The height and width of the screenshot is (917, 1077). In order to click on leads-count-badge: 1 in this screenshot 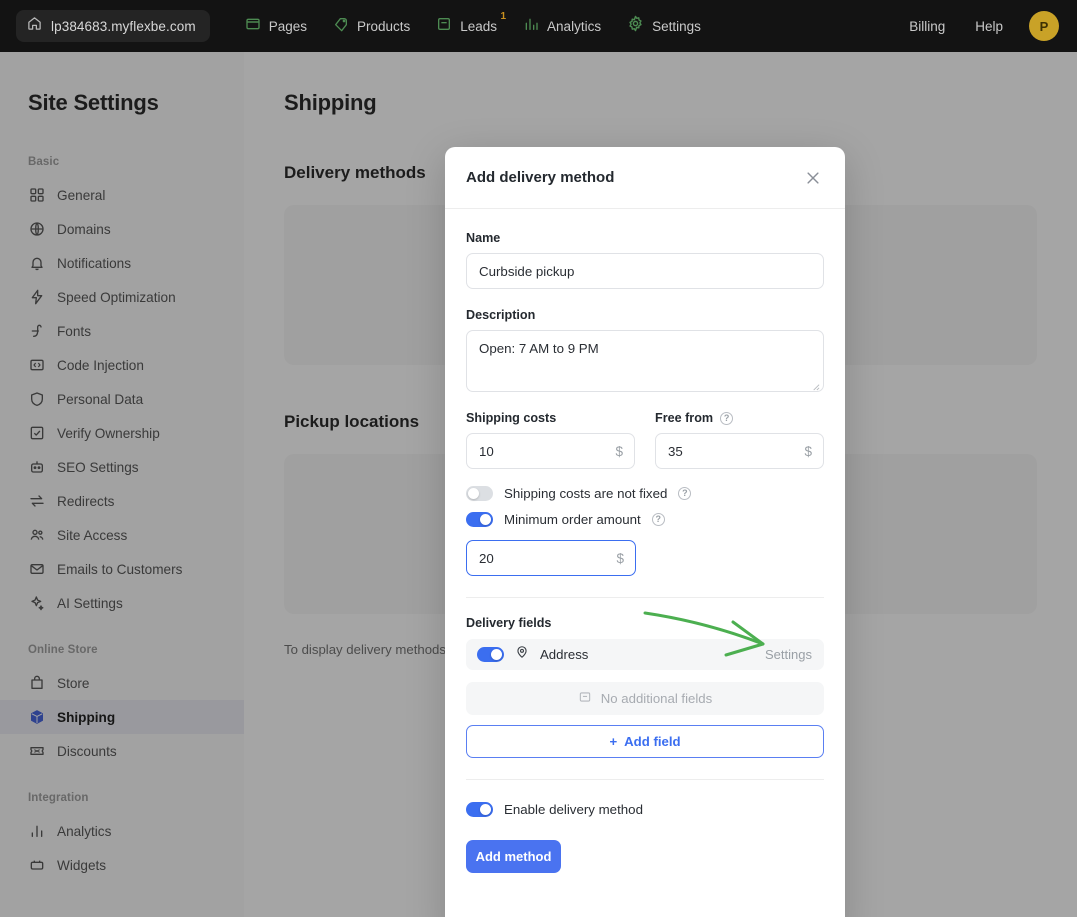, I will do `click(503, 16)`.